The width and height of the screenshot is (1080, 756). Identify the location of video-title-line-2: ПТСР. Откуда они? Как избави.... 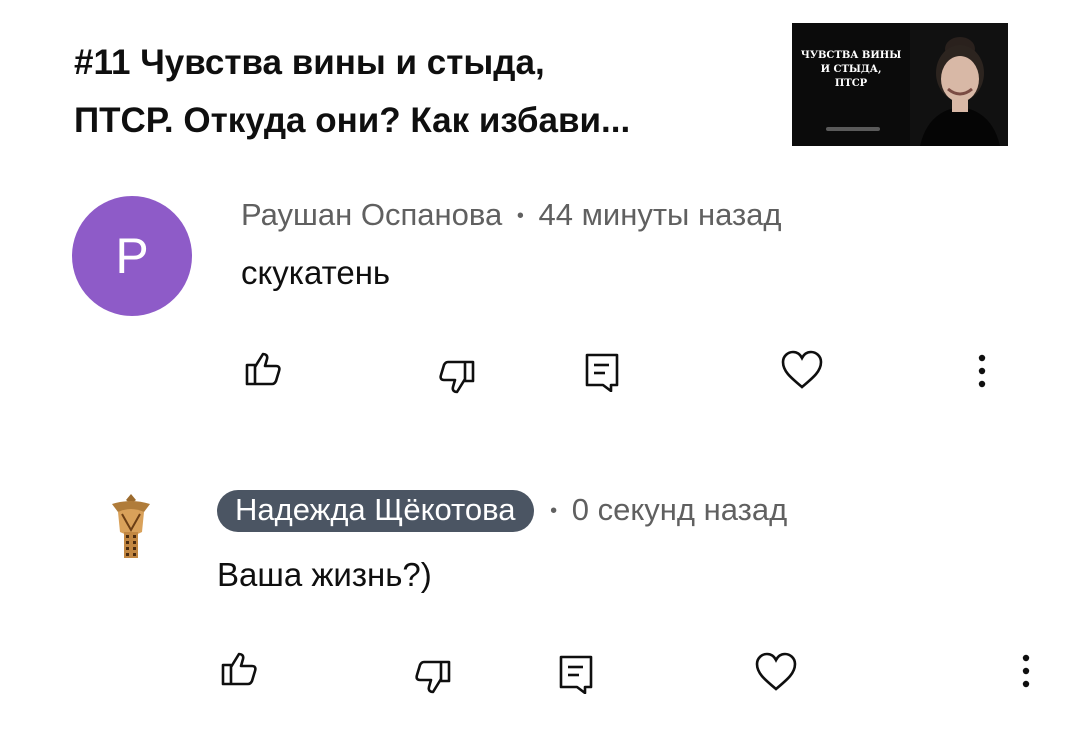
(352, 120).